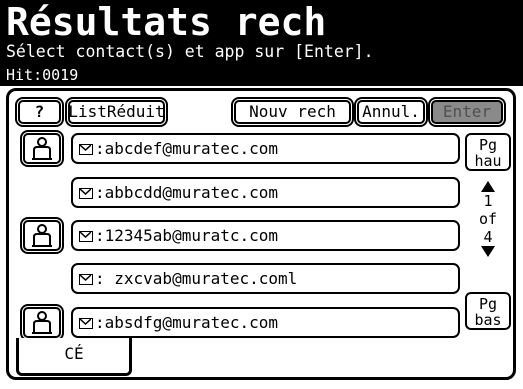  Describe the element at coordinates (488, 237) in the screenshot. I see `total-pages: 4` at that location.